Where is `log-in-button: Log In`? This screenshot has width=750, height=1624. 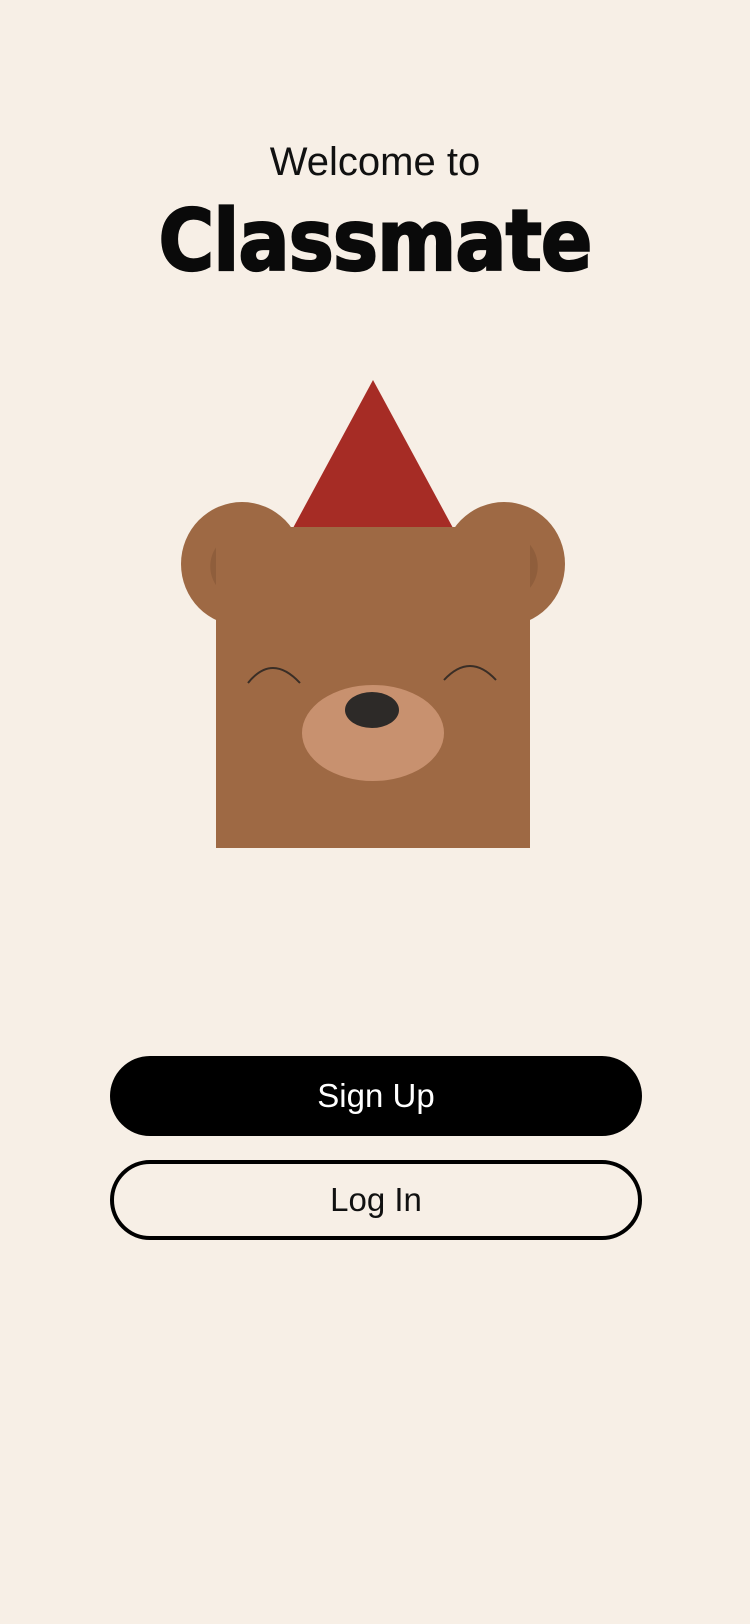
log-in-button: Log In is located at coordinates (376, 1200).